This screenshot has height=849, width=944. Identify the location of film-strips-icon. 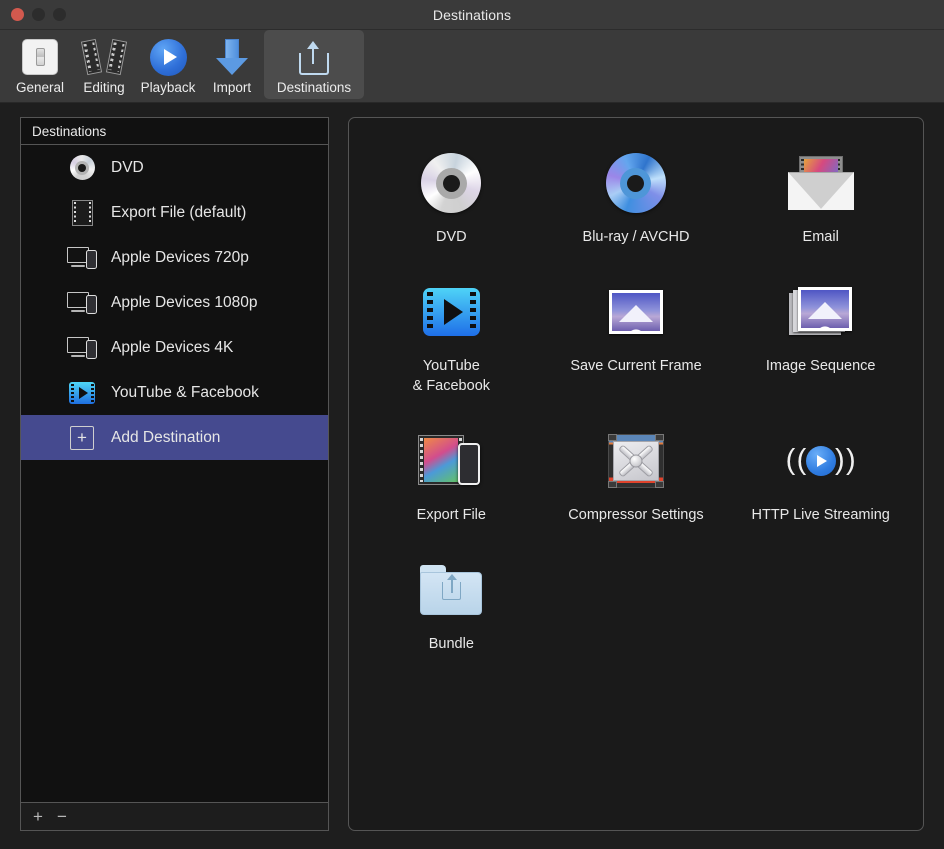
(104, 57).